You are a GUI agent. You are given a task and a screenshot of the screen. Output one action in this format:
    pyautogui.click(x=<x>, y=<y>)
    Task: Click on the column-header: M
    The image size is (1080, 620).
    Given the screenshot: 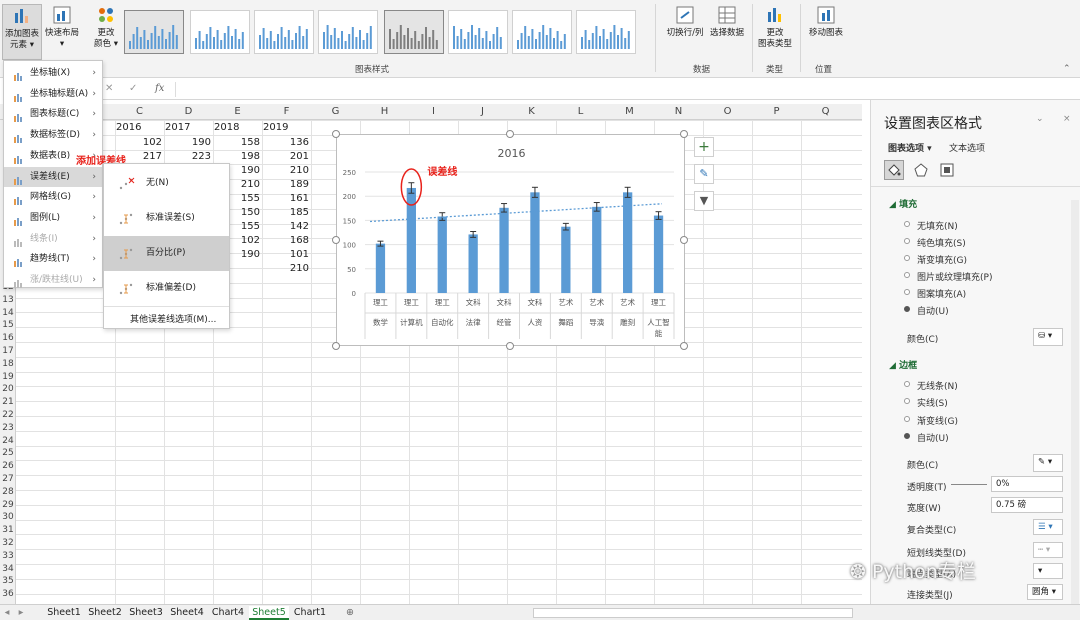 What is the action you would take?
    pyautogui.click(x=629, y=111)
    